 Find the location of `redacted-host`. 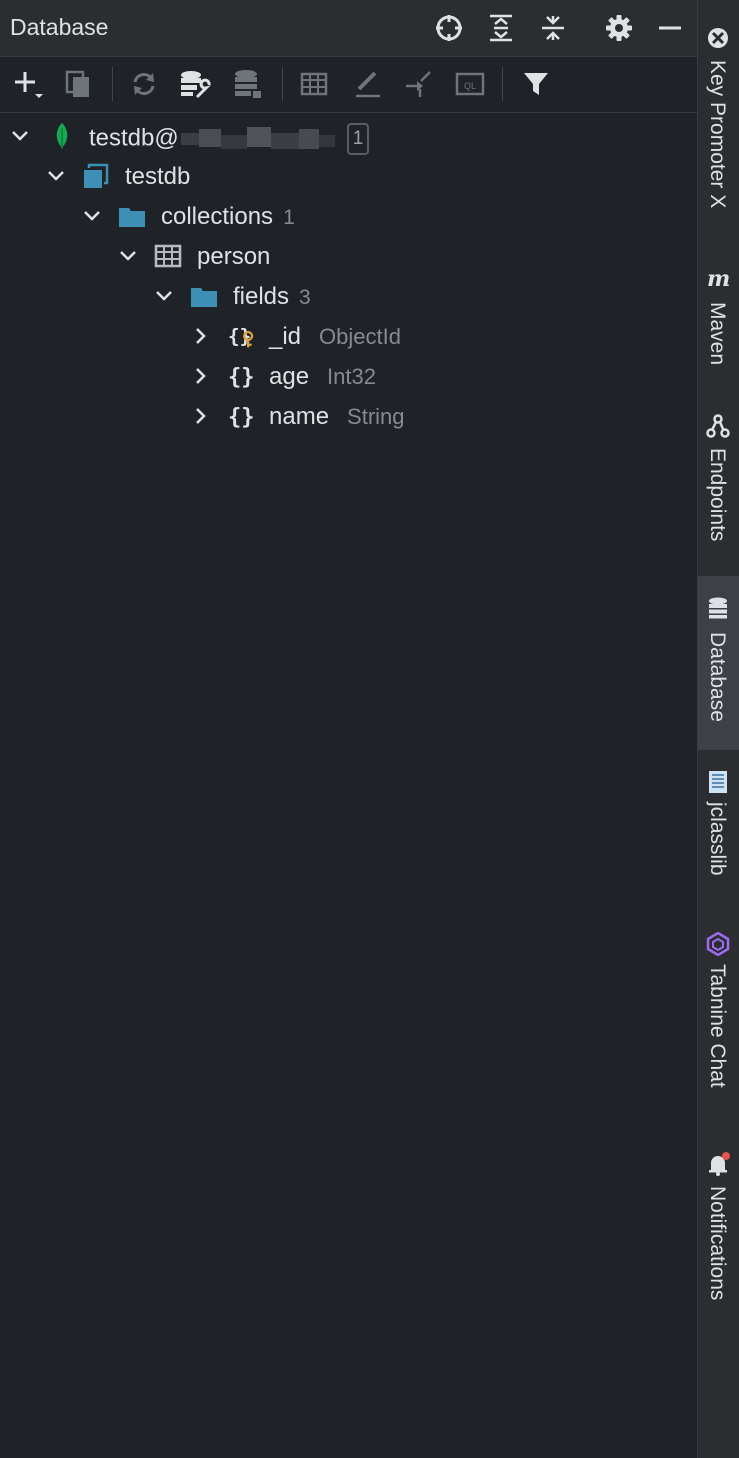

redacted-host is located at coordinates (257, 138).